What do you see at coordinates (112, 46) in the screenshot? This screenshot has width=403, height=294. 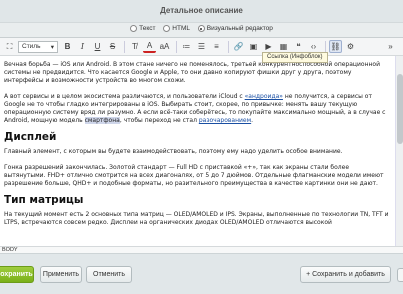 I see `strikethrough-icon: S` at bounding box center [112, 46].